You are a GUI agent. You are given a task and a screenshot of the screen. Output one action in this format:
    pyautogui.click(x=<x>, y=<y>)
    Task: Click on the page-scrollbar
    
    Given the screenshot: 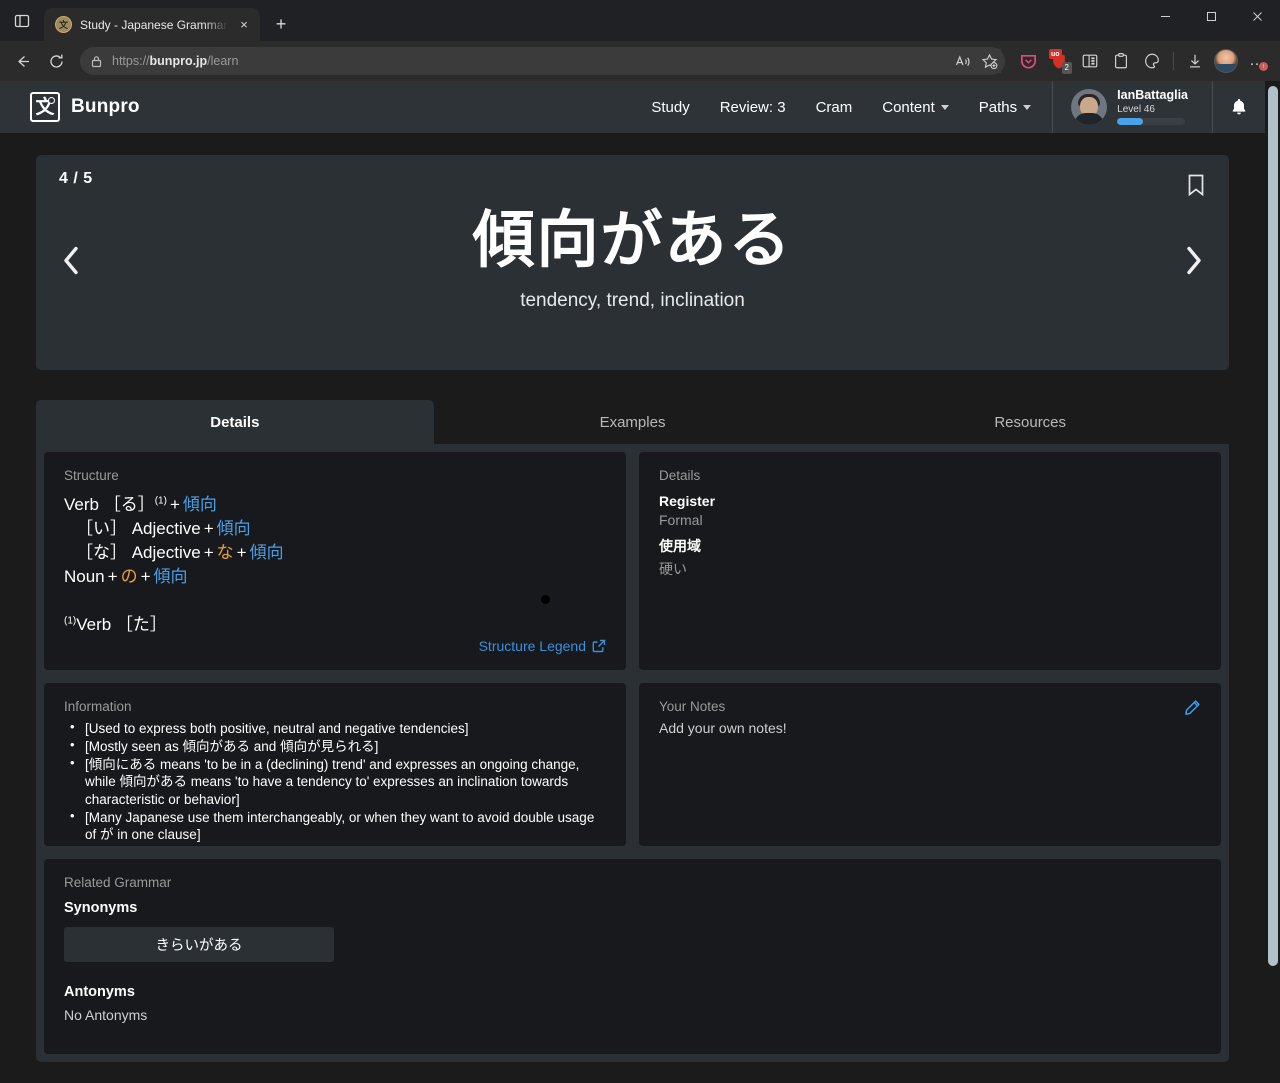 What is the action you would take?
    pyautogui.click(x=1272, y=582)
    